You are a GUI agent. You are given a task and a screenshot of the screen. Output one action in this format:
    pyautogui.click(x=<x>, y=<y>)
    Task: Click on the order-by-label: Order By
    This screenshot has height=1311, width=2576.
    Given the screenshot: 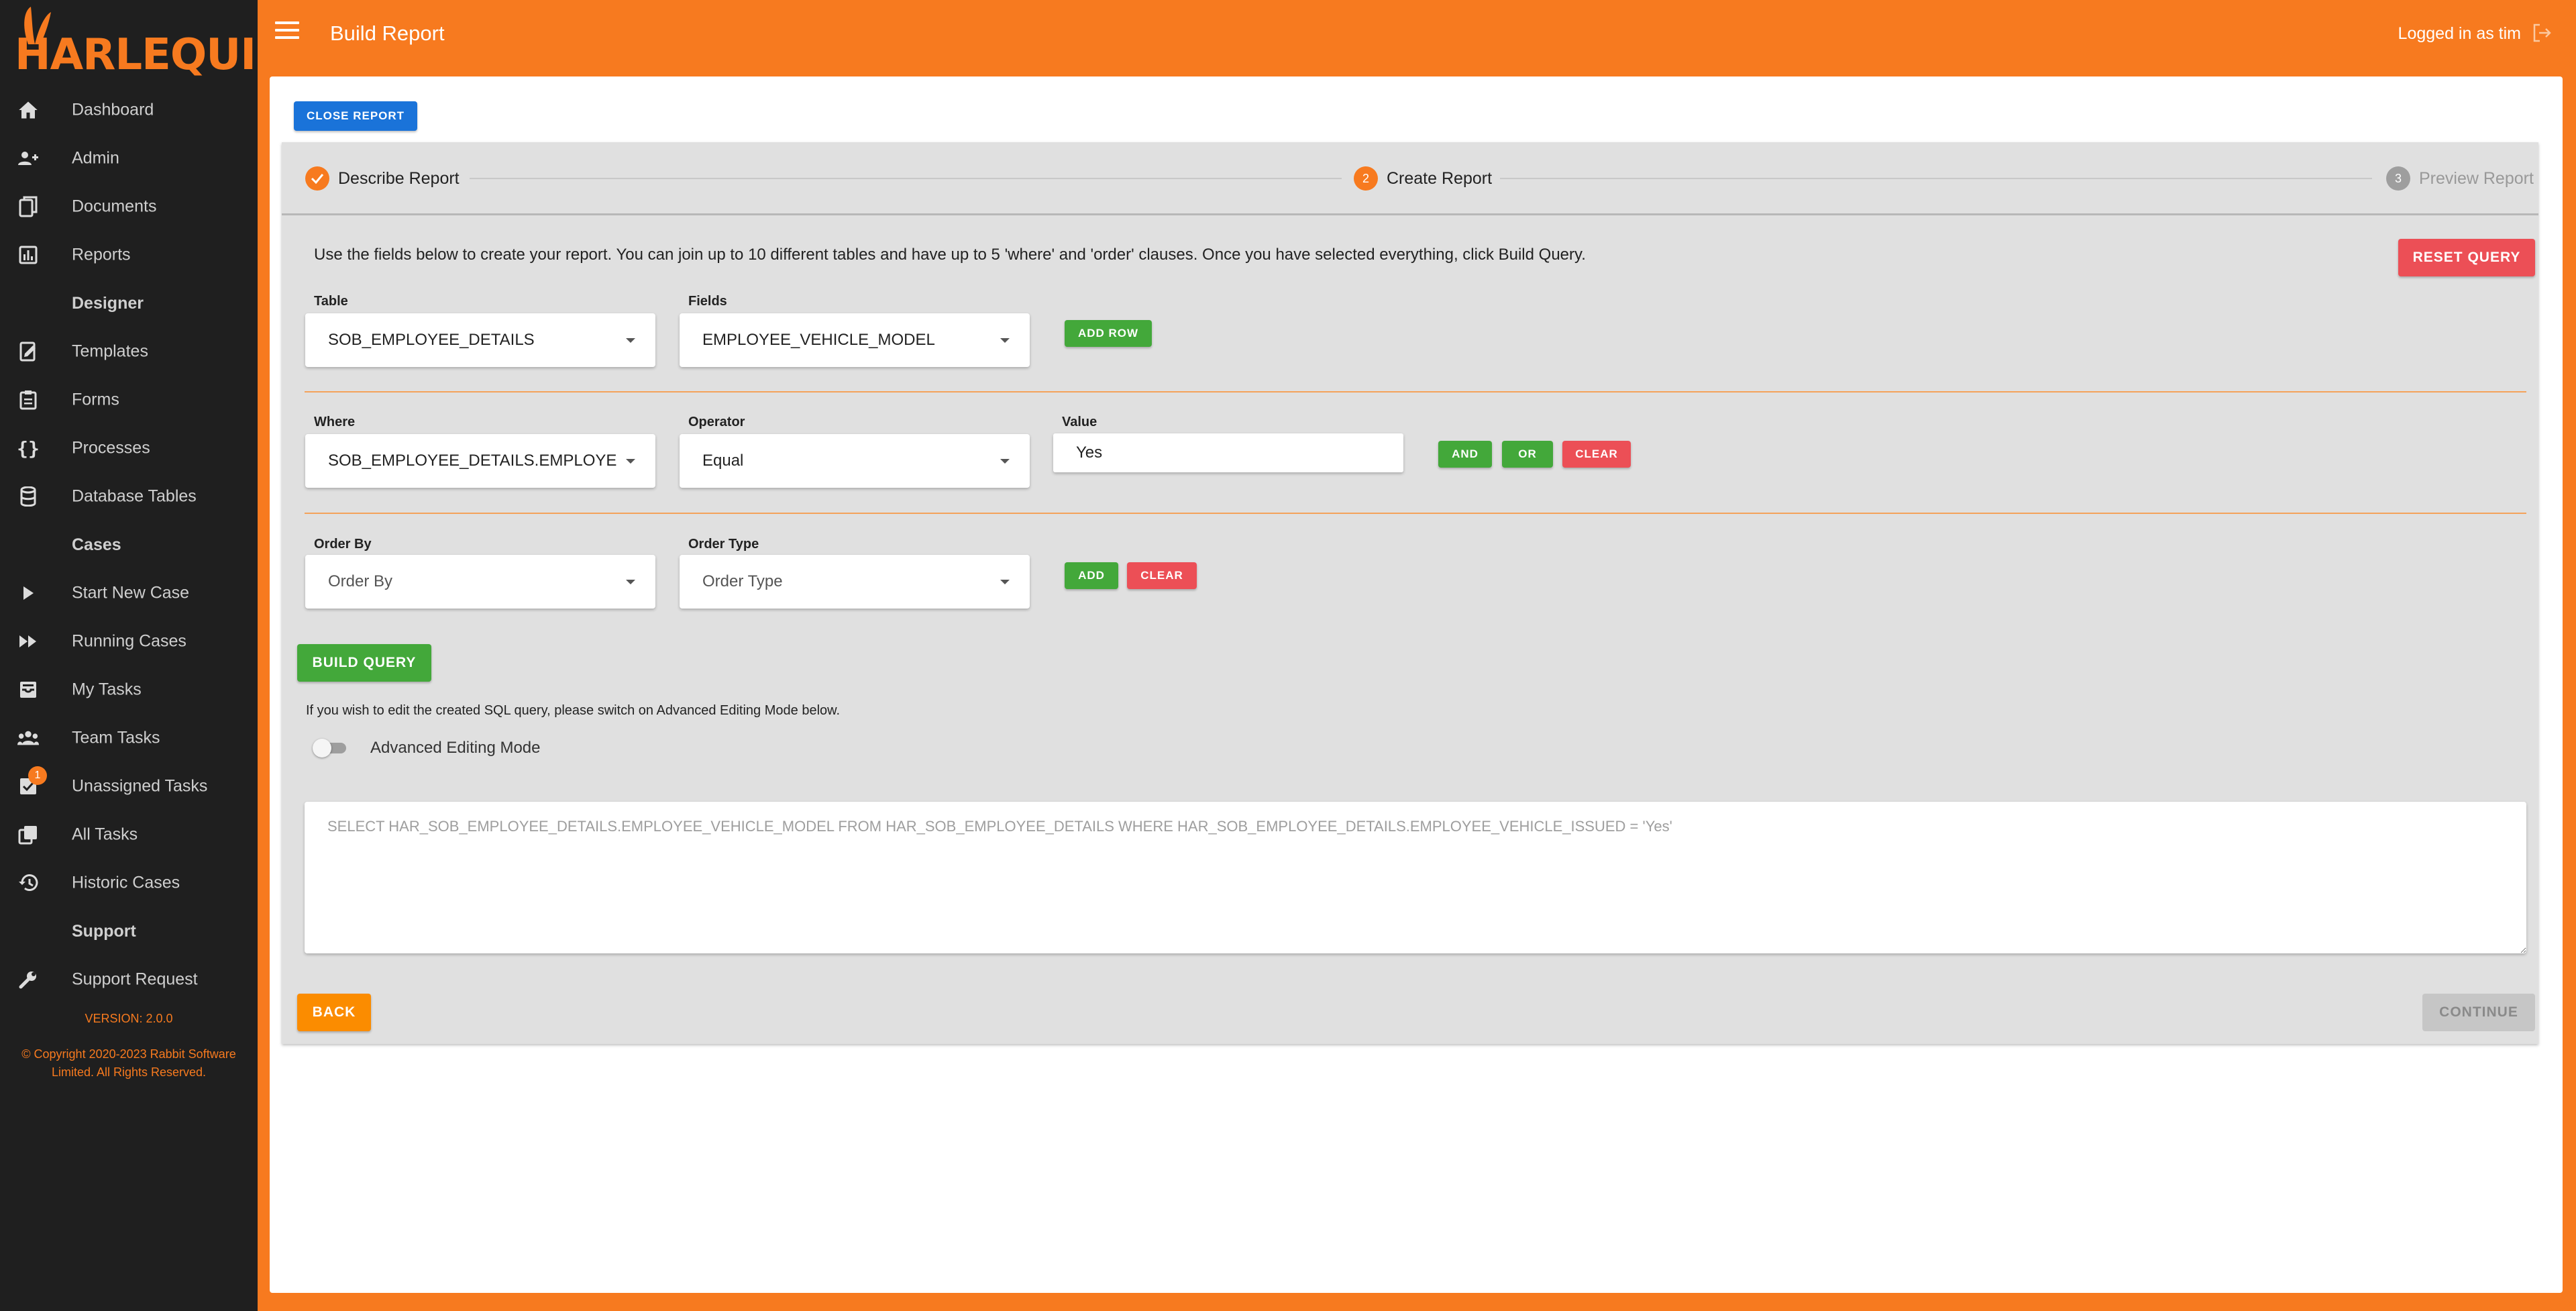 What is the action you would take?
    pyautogui.click(x=343, y=545)
    